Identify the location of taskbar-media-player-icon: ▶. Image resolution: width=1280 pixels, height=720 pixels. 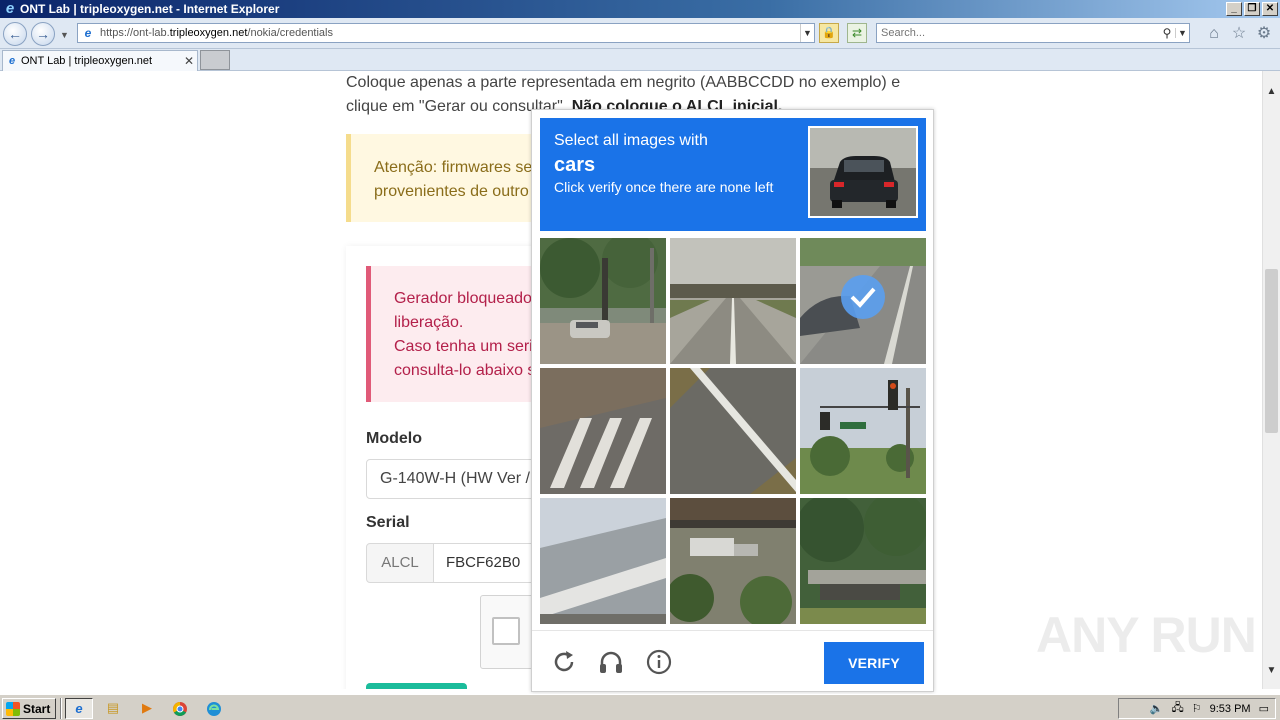
(147, 708).